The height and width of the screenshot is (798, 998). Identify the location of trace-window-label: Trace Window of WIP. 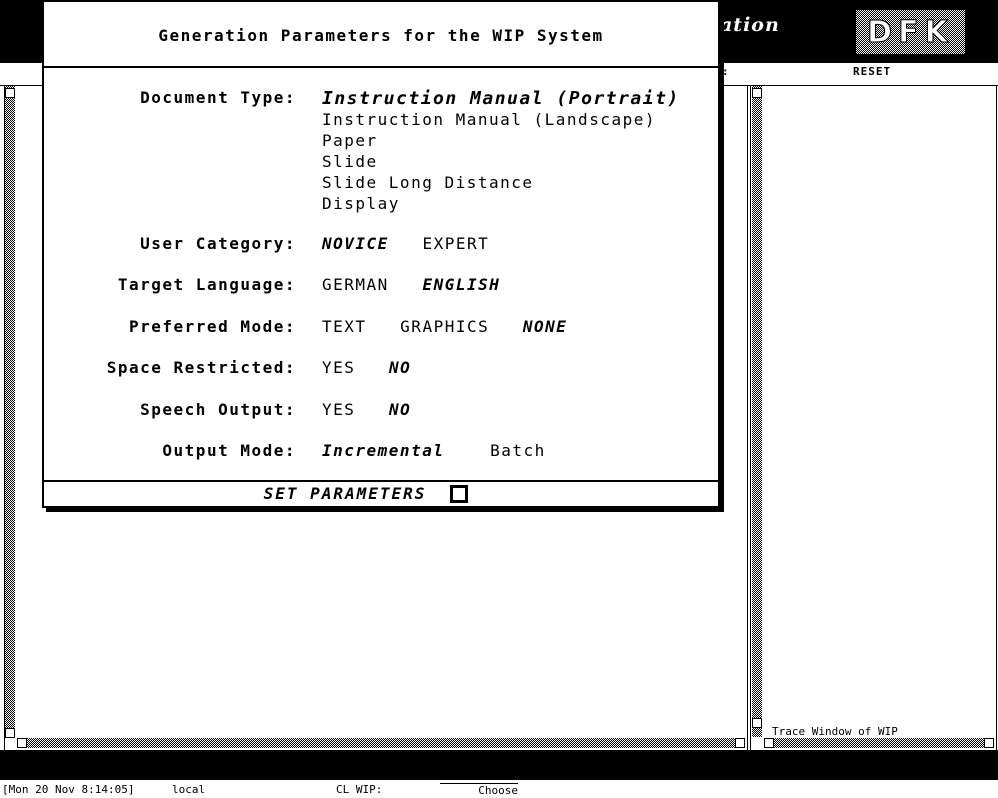
(835, 731).